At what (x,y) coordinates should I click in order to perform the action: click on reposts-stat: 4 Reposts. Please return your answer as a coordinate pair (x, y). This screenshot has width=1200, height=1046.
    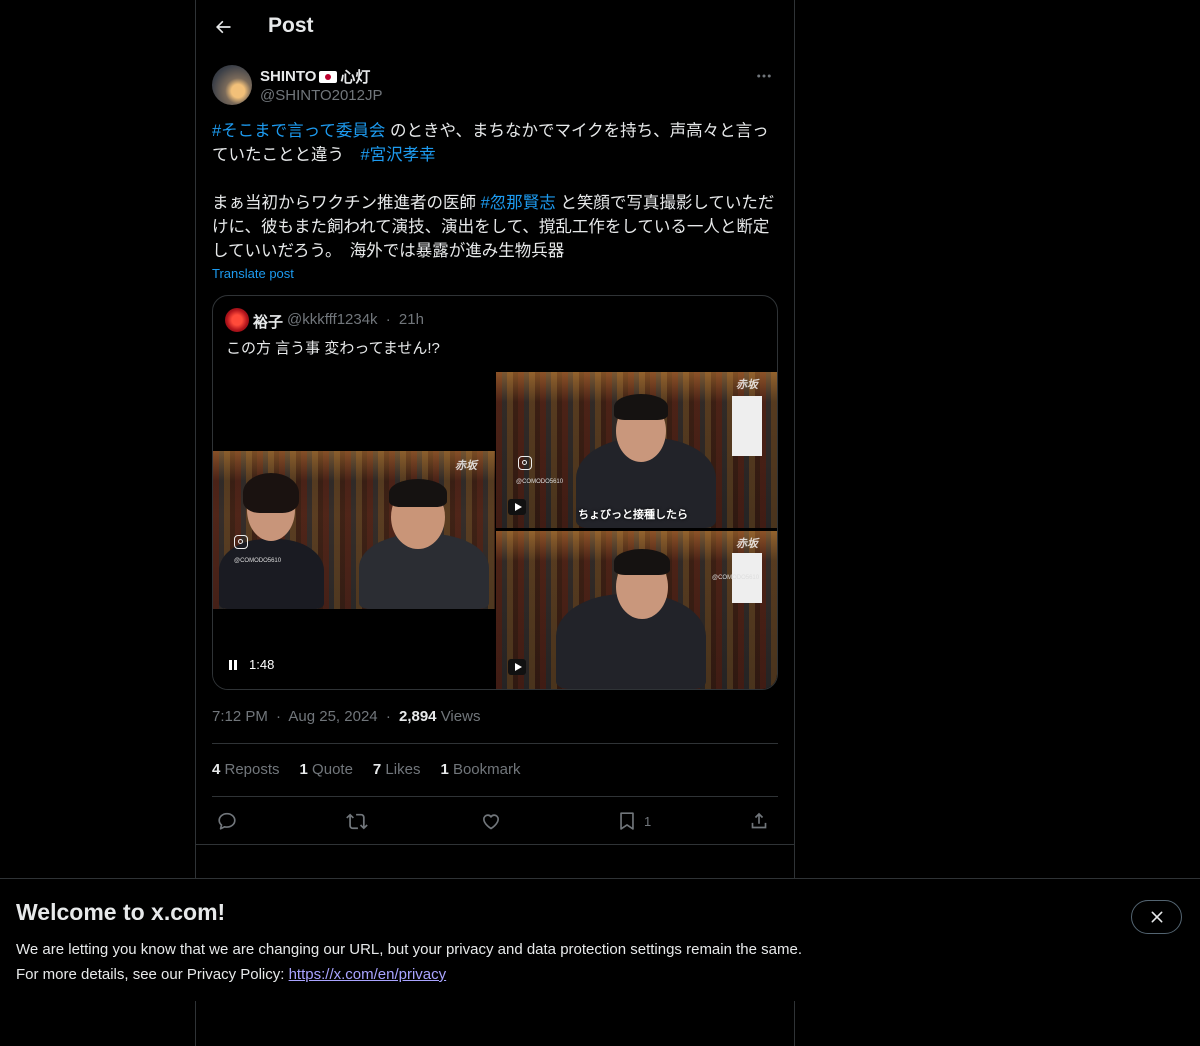
    Looking at the image, I should click on (246, 769).